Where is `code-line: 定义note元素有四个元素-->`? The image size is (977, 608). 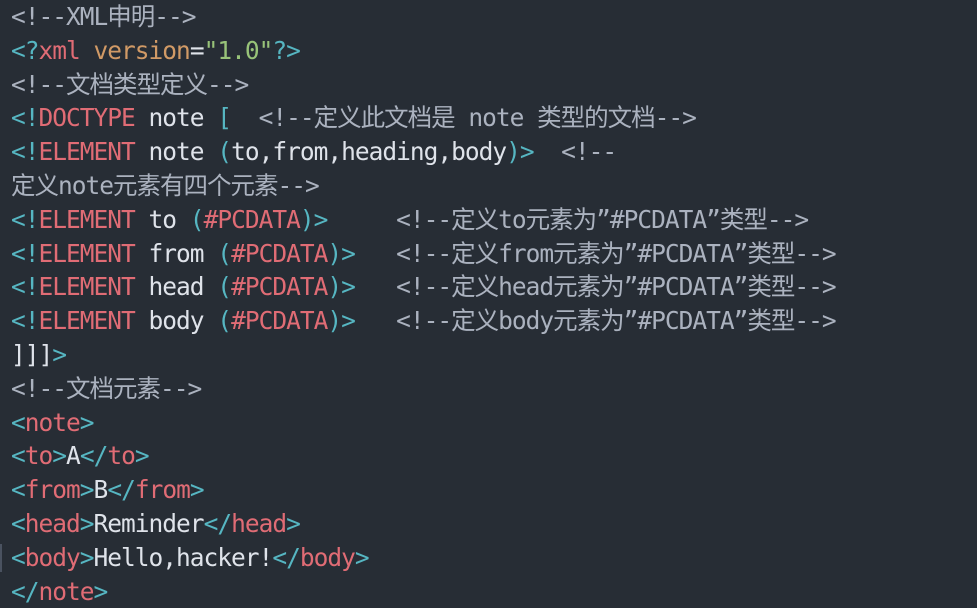 code-line: 定义note元素有四个元素--> is located at coordinates (494, 186).